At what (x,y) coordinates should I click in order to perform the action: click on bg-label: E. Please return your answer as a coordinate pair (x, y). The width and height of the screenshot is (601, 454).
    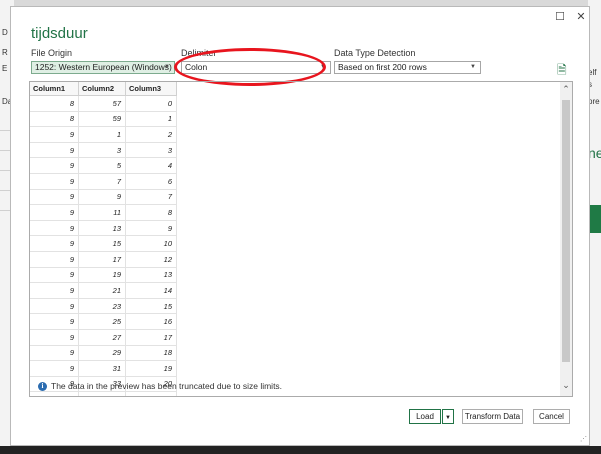
    Looking at the image, I should click on (5, 68).